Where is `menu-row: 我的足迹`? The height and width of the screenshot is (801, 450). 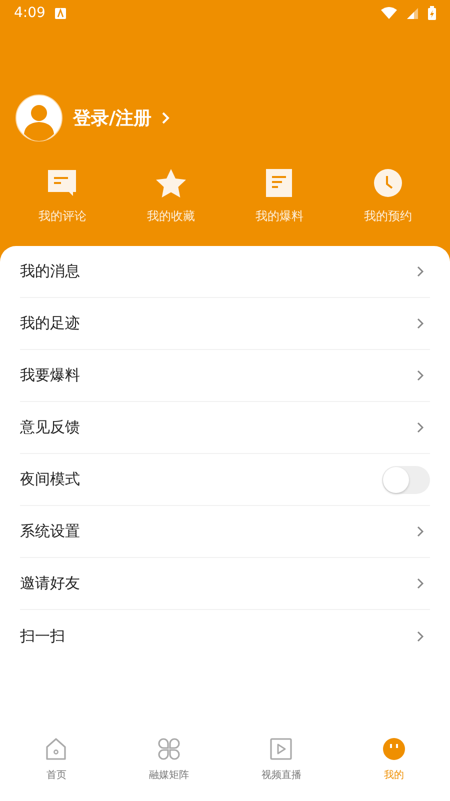
menu-row: 我的足迹 is located at coordinates (225, 324).